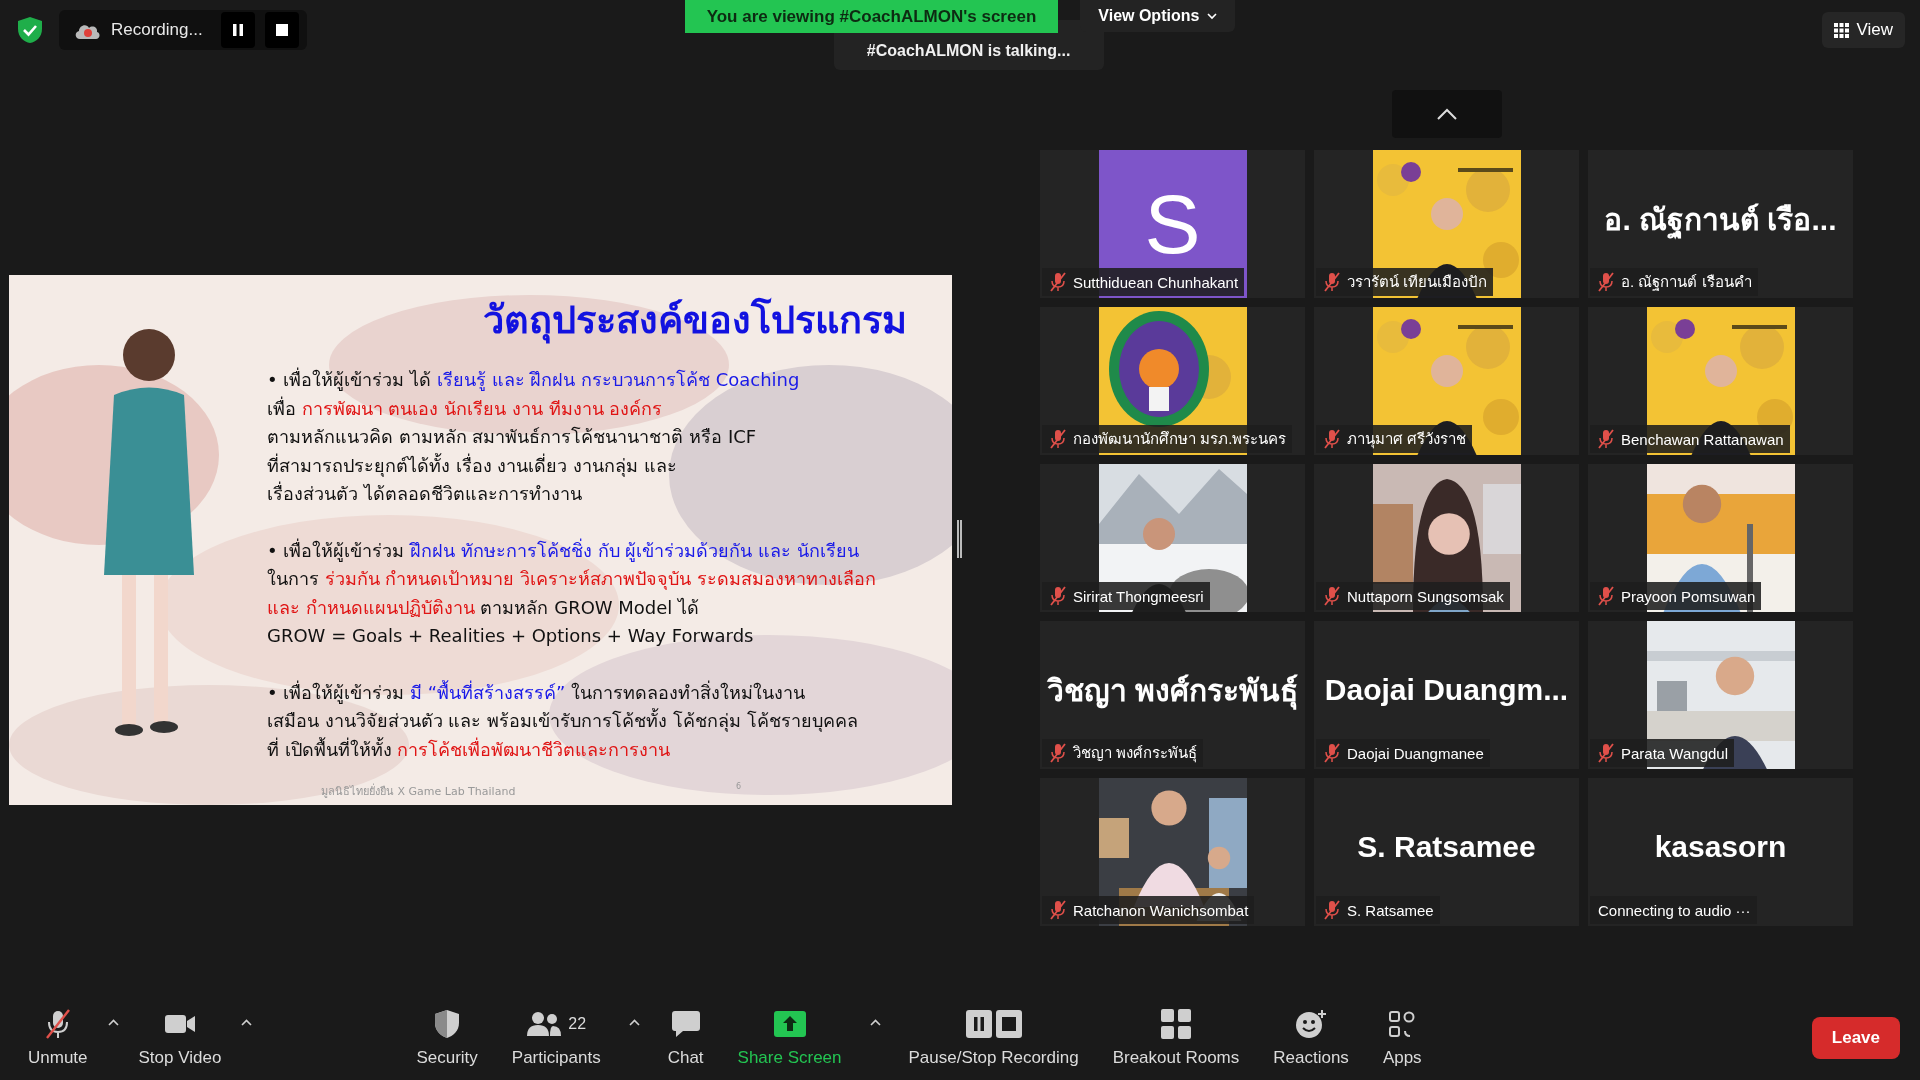 This screenshot has height=1080, width=1920. I want to click on share-banner: You are viewing #CoachALMON's screen, so click(871, 16).